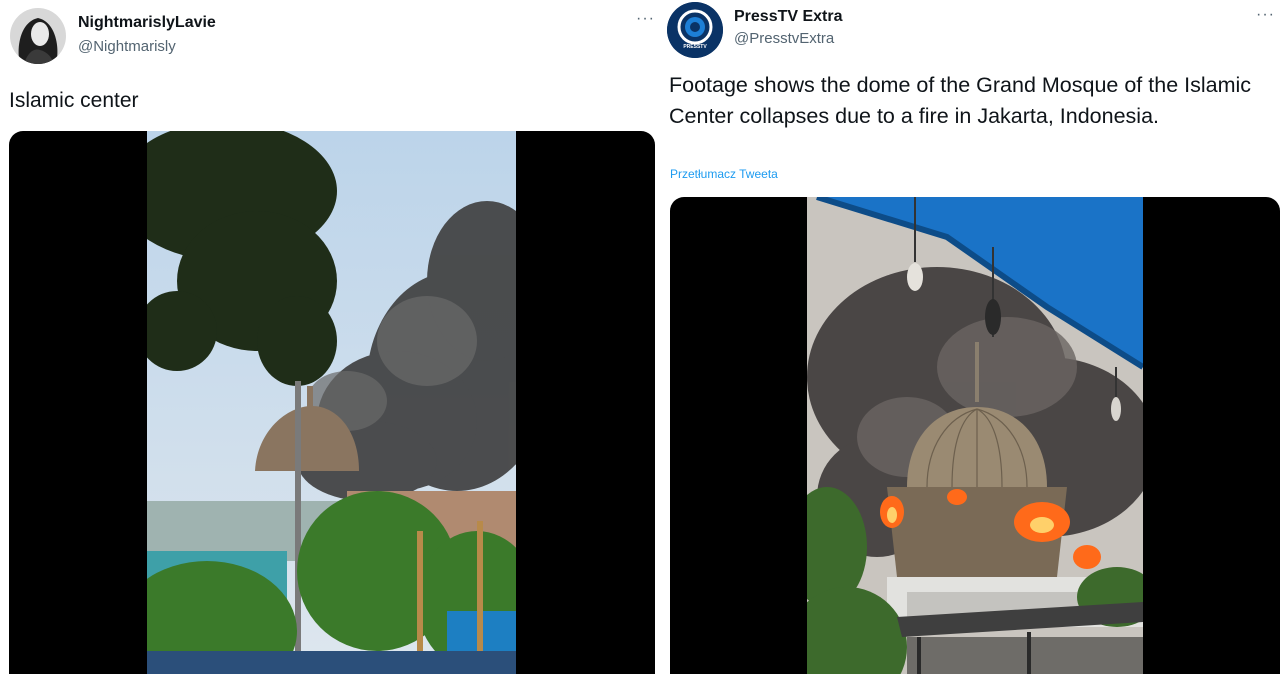 Image resolution: width=1280 pixels, height=674 pixels. Describe the element at coordinates (695, 47) in the screenshot. I see `avatar-logo-text: PRESSTV` at that location.